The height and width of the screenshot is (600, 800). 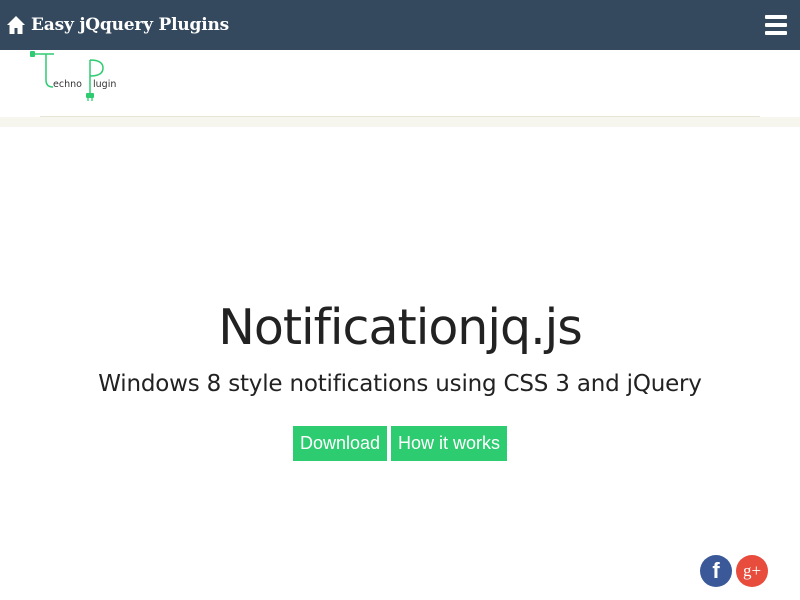 I want to click on brand-home-link: Easy jQquery Plugins, so click(x=117, y=25).